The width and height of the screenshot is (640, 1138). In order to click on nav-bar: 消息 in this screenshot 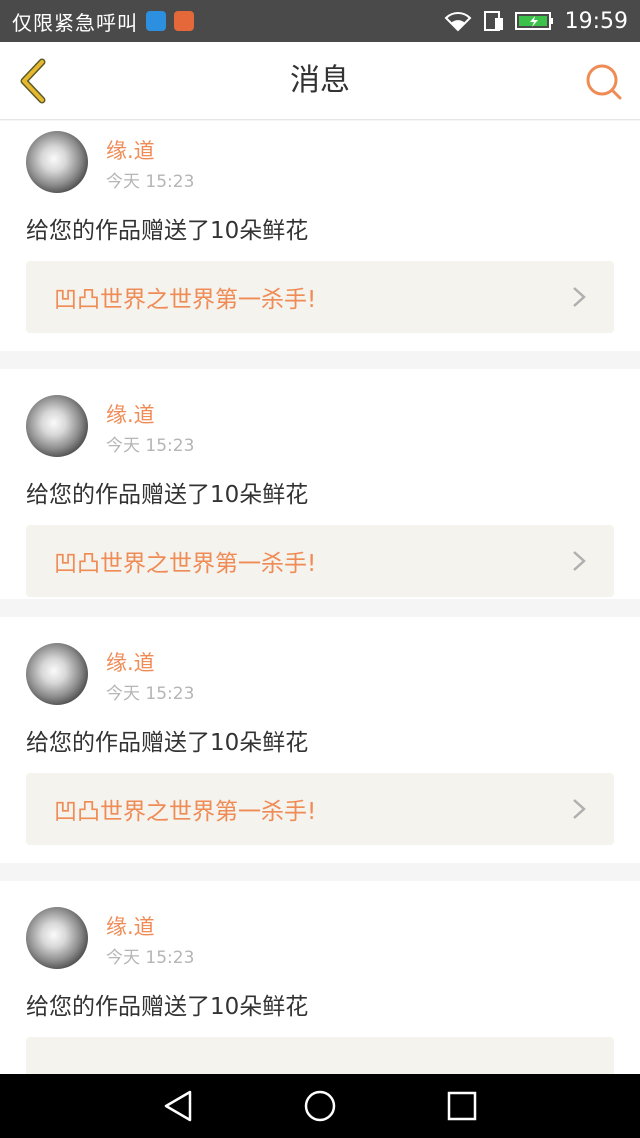, I will do `click(320, 81)`.